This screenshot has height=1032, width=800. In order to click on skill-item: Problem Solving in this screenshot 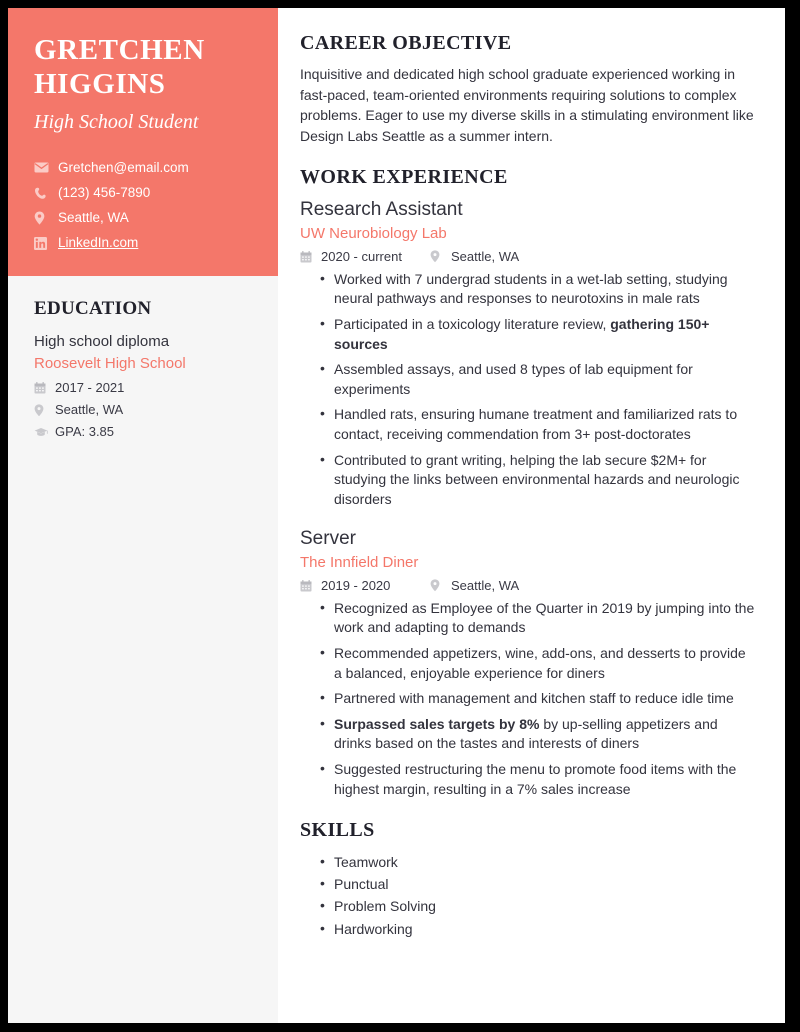, I will do `click(537, 905)`.